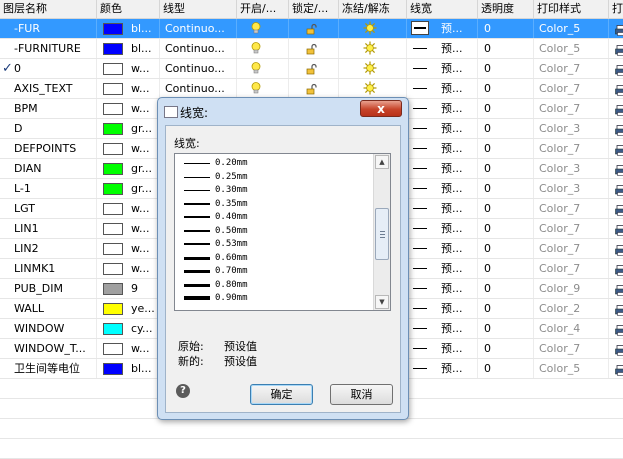 The image size is (623, 459). What do you see at coordinates (361, 394) in the screenshot?
I see `cancel-button: 取消` at bounding box center [361, 394].